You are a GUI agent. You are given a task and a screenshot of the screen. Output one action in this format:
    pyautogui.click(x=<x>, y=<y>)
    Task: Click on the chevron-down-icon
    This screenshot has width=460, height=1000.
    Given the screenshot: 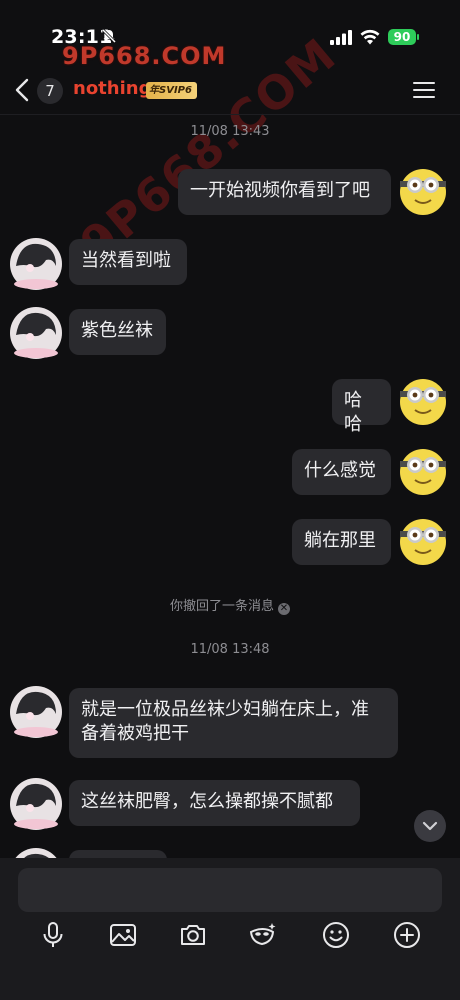 What is the action you would take?
    pyautogui.click(x=430, y=826)
    